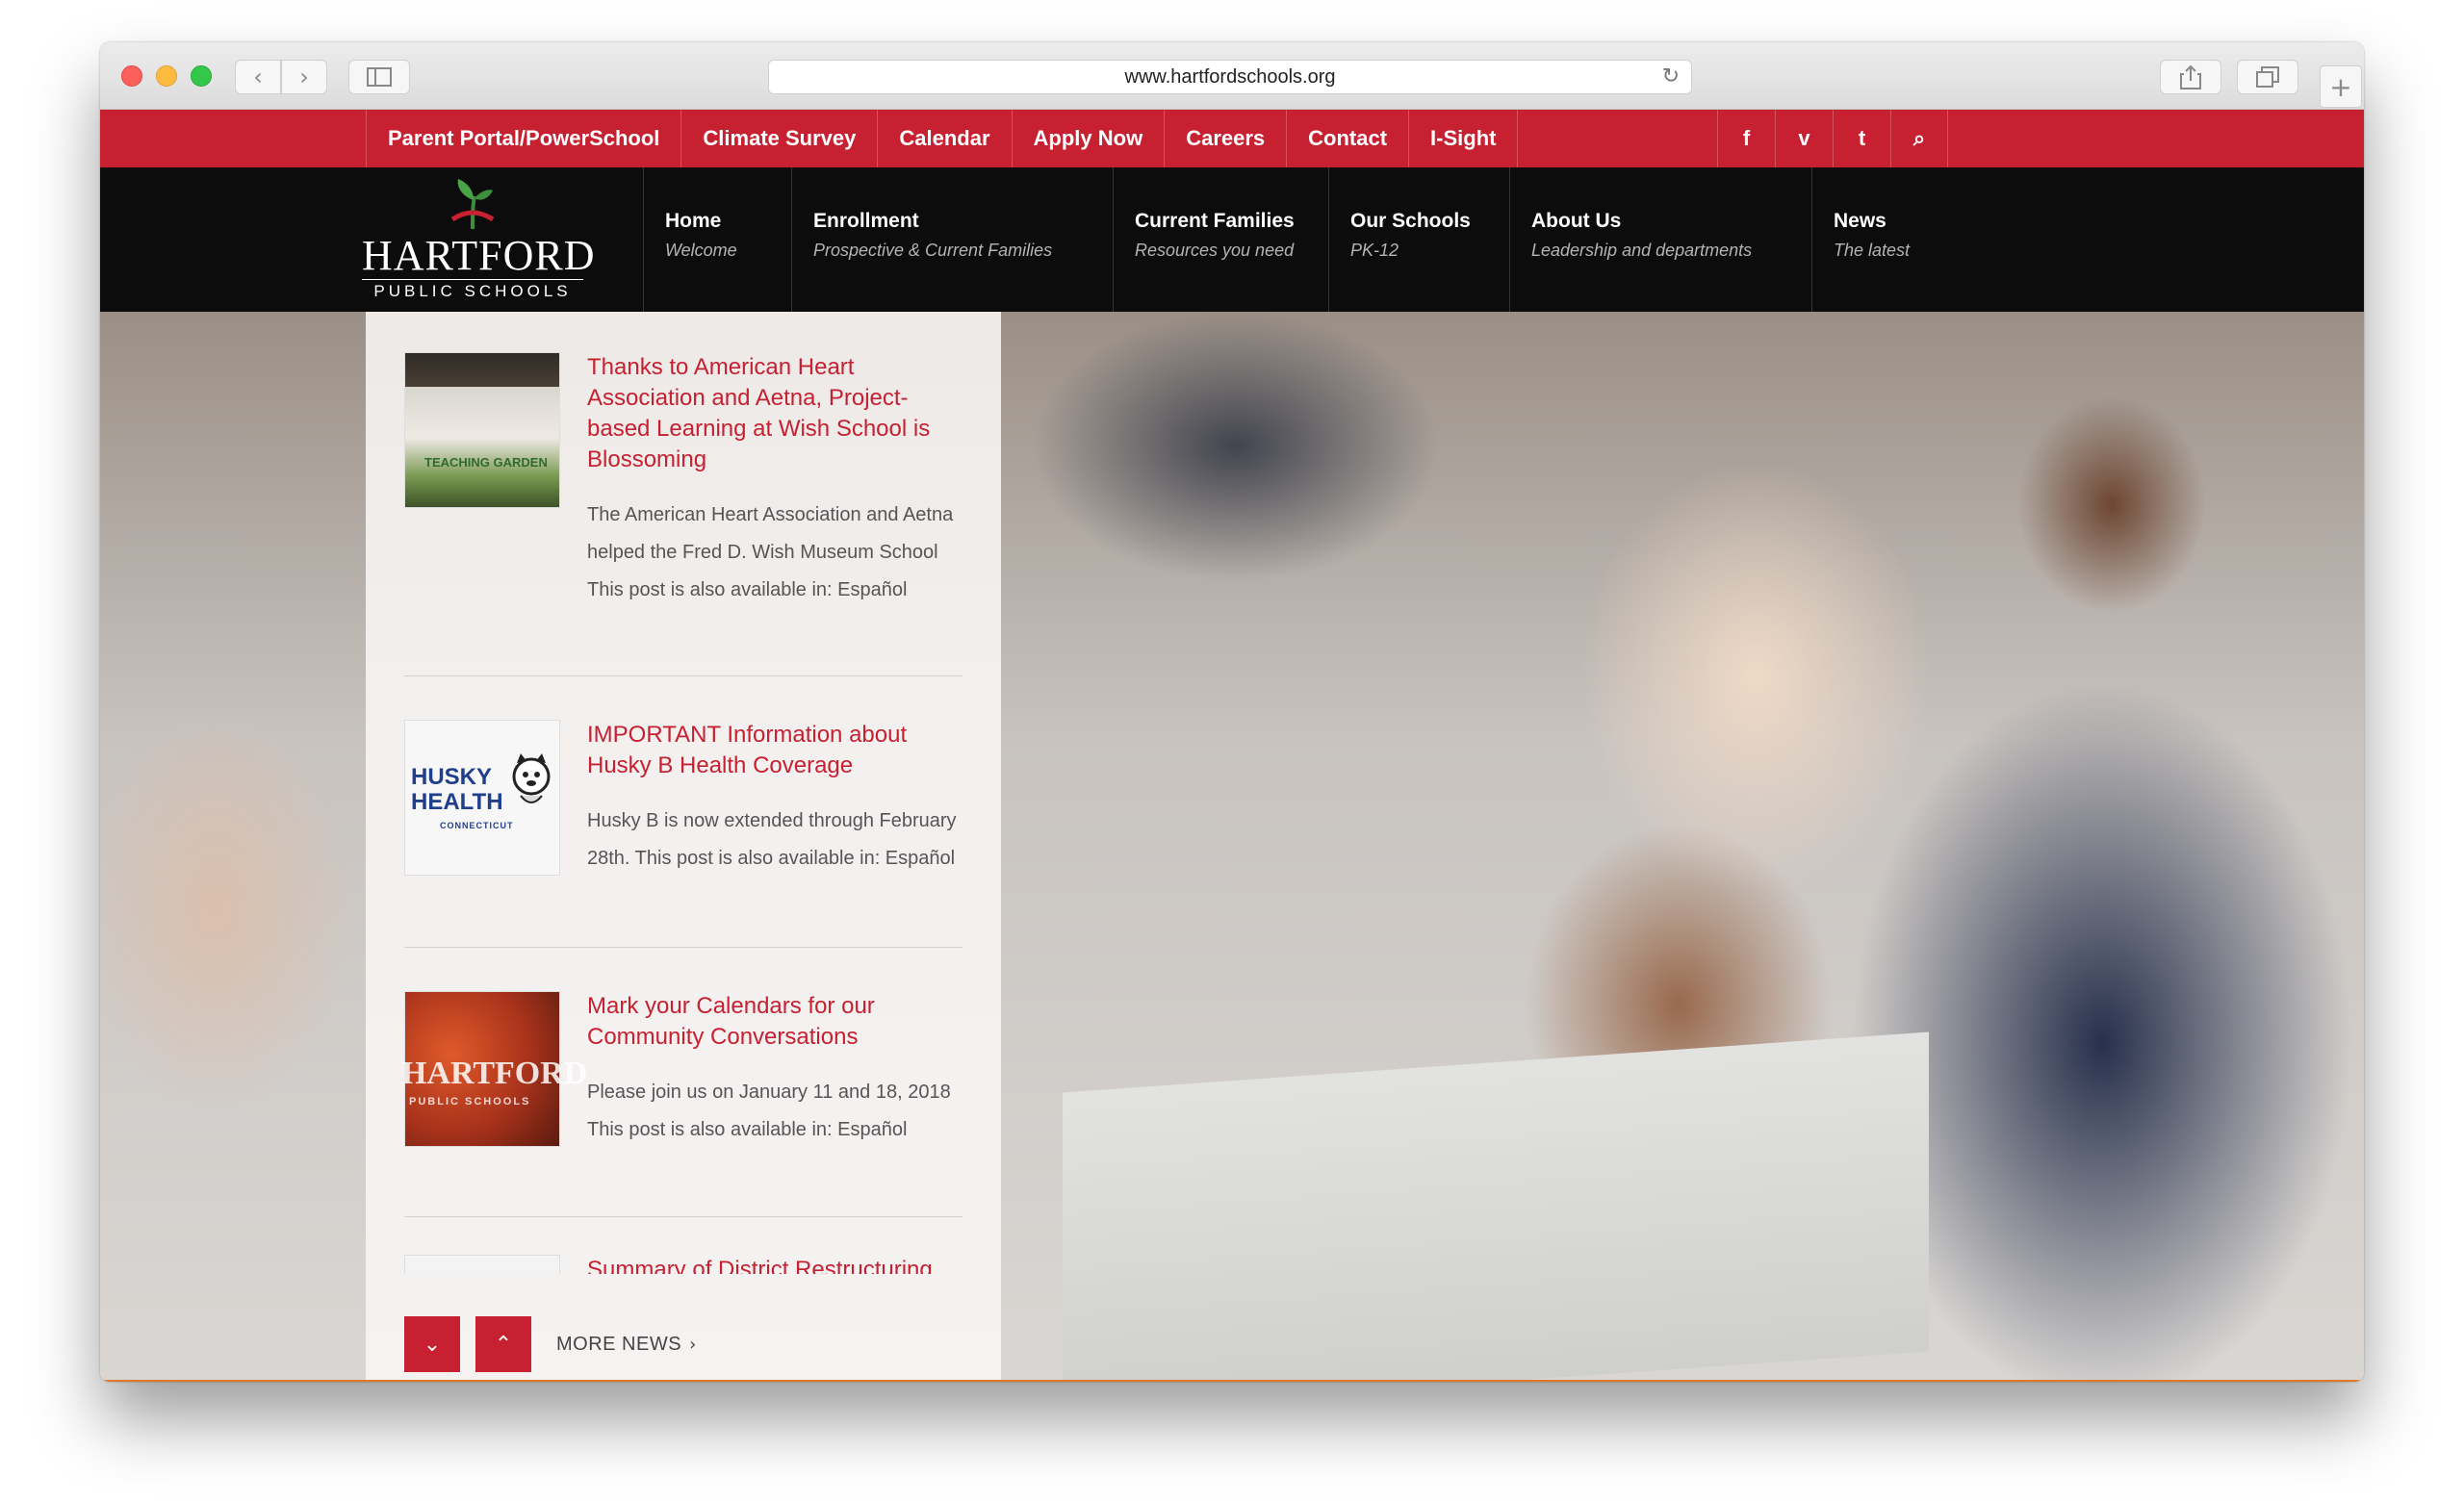  Describe the element at coordinates (482, 430) in the screenshot. I see `news-thumbnail: TEACHING GARDEN` at that location.